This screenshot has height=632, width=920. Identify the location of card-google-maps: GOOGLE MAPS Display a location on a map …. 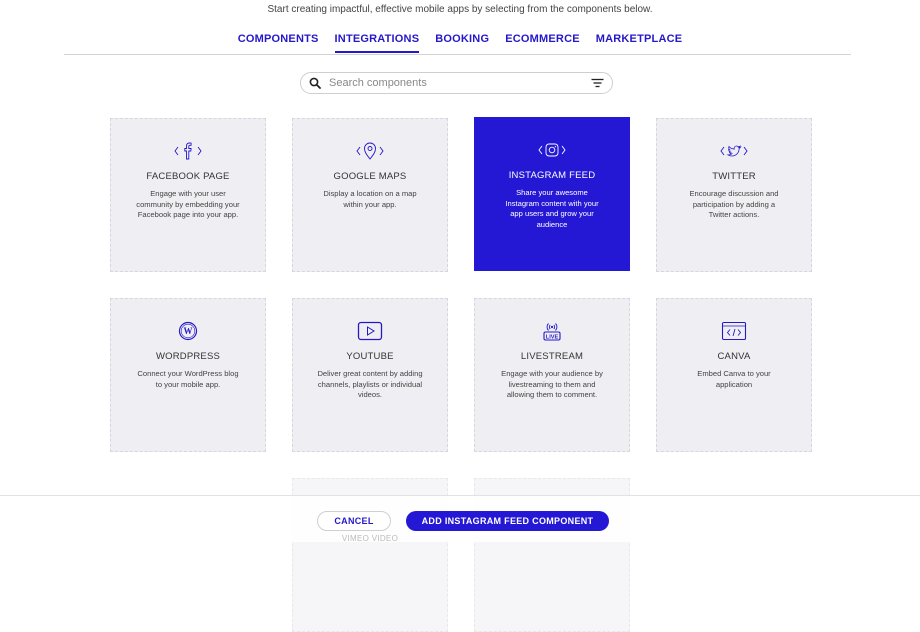
(370, 195).